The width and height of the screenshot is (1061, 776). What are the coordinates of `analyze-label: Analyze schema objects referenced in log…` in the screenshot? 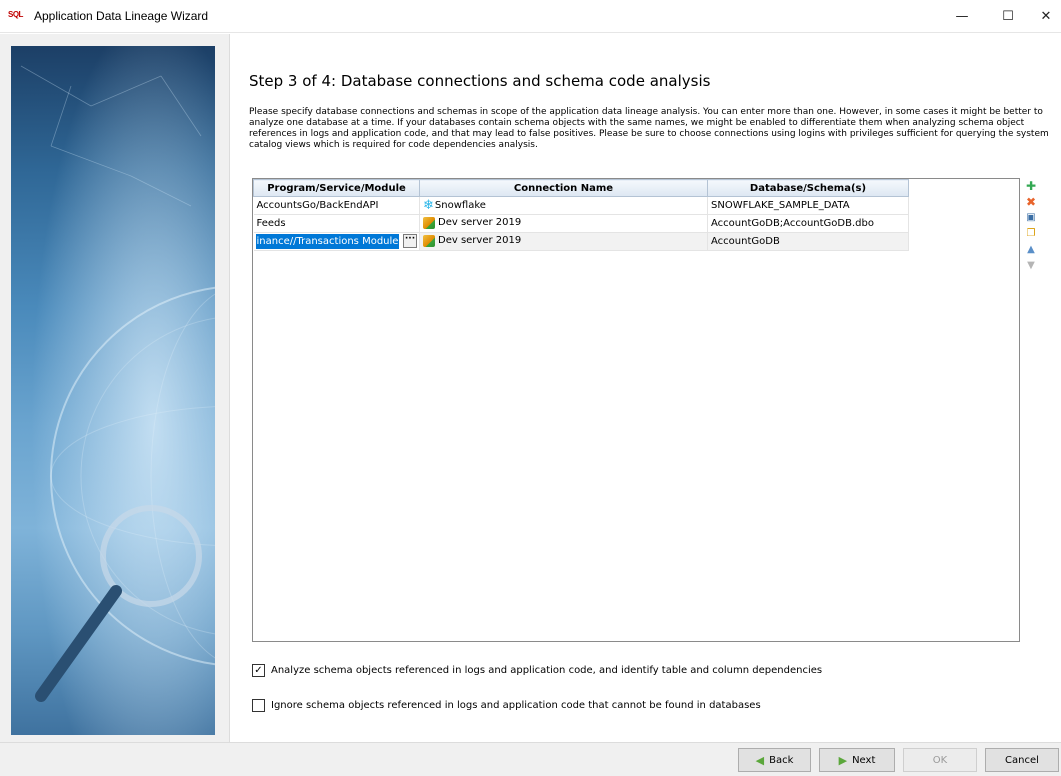 It's located at (546, 670).